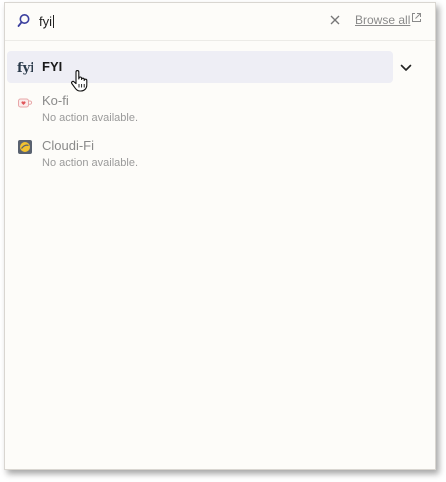 Image resolution: width=446 pixels, height=482 pixels. What do you see at coordinates (139, 22) in the screenshot?
I see `search-input: fyi` at bounding box center [139, 22].